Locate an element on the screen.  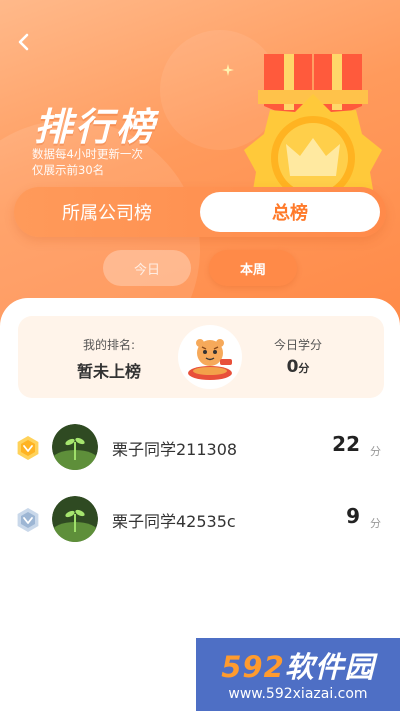
board-switcher: 所属公司榜 总榜 is located at coordinates (200, 212).